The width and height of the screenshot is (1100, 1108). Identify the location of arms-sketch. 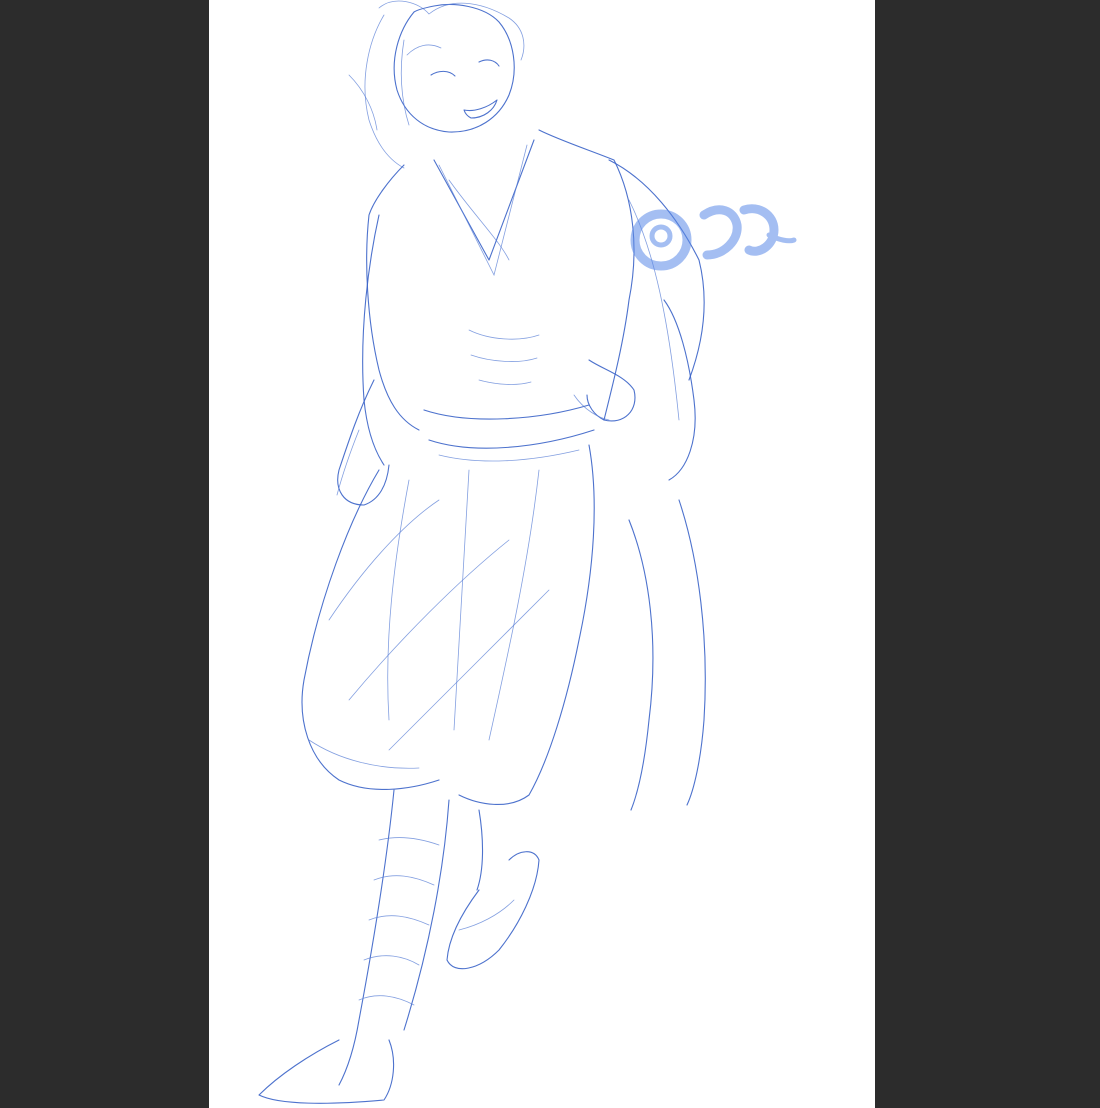
(516, 402).